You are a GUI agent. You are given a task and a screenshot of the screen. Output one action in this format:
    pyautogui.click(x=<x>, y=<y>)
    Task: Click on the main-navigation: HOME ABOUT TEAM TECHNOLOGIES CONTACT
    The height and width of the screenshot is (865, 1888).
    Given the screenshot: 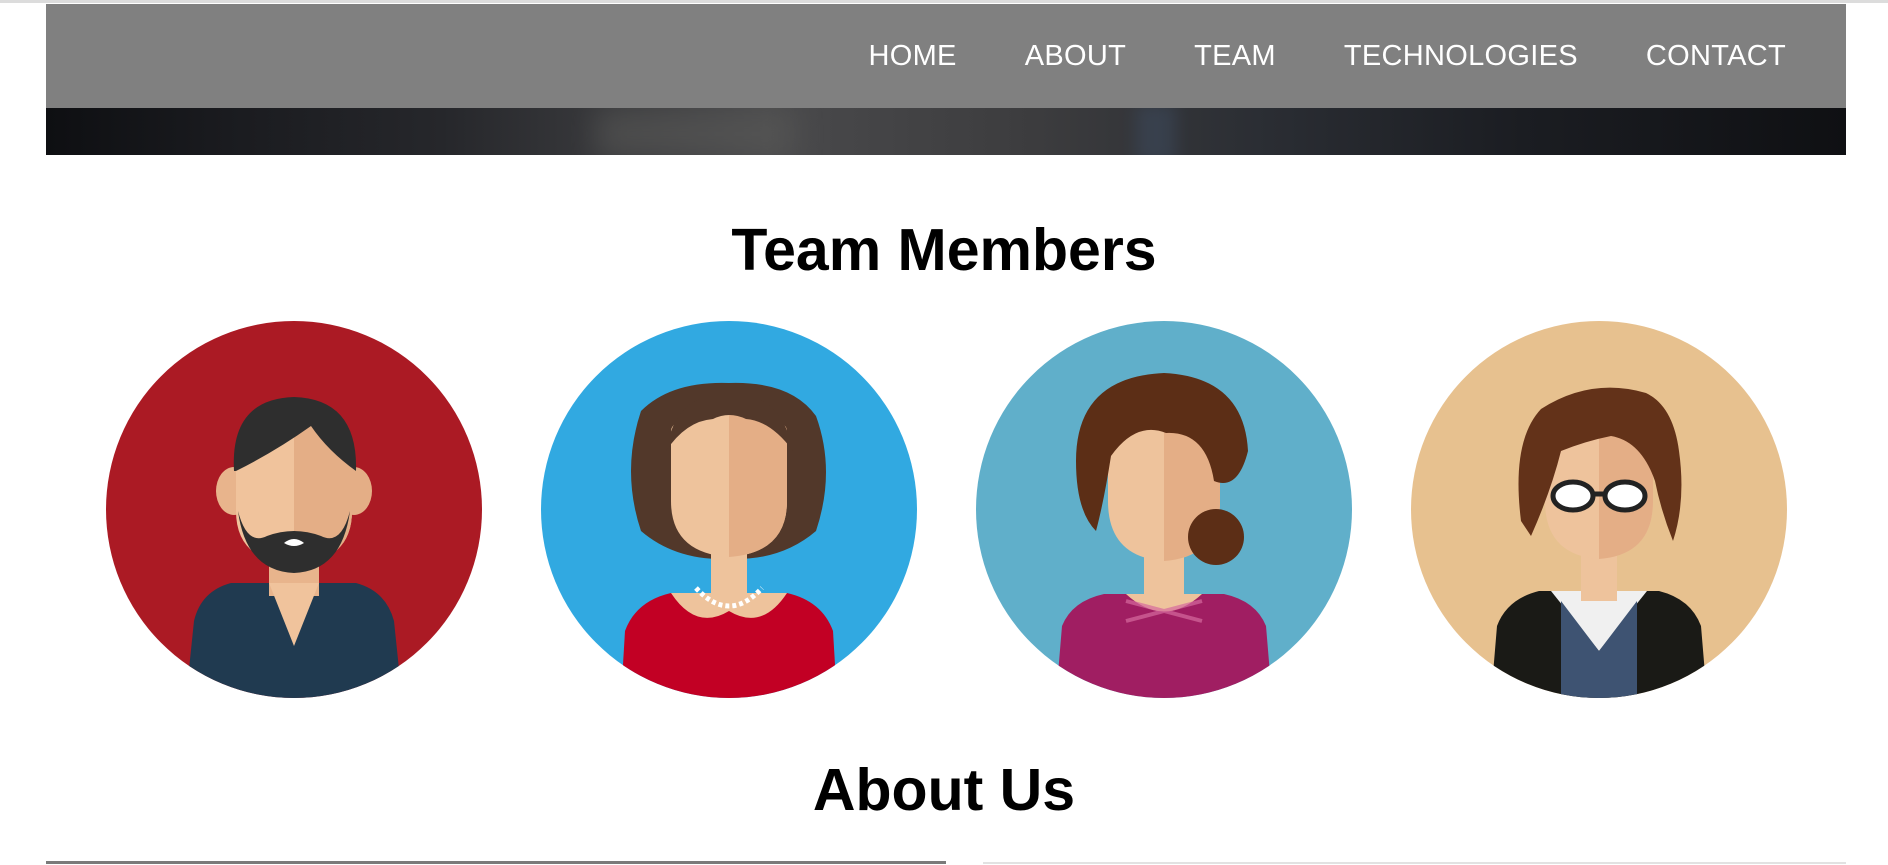 What is the action you would take?
    pyautogui.click(x=946, y=56)
    